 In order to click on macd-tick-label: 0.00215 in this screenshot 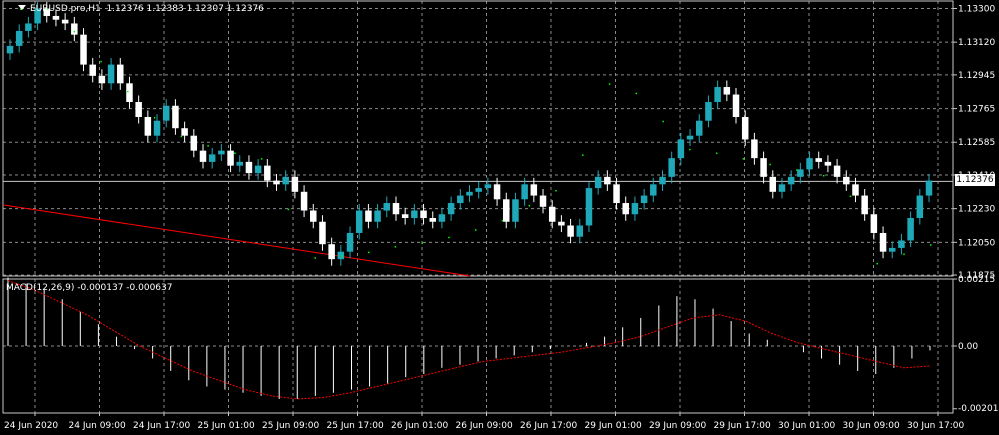, I will do `click(976, 280)`.